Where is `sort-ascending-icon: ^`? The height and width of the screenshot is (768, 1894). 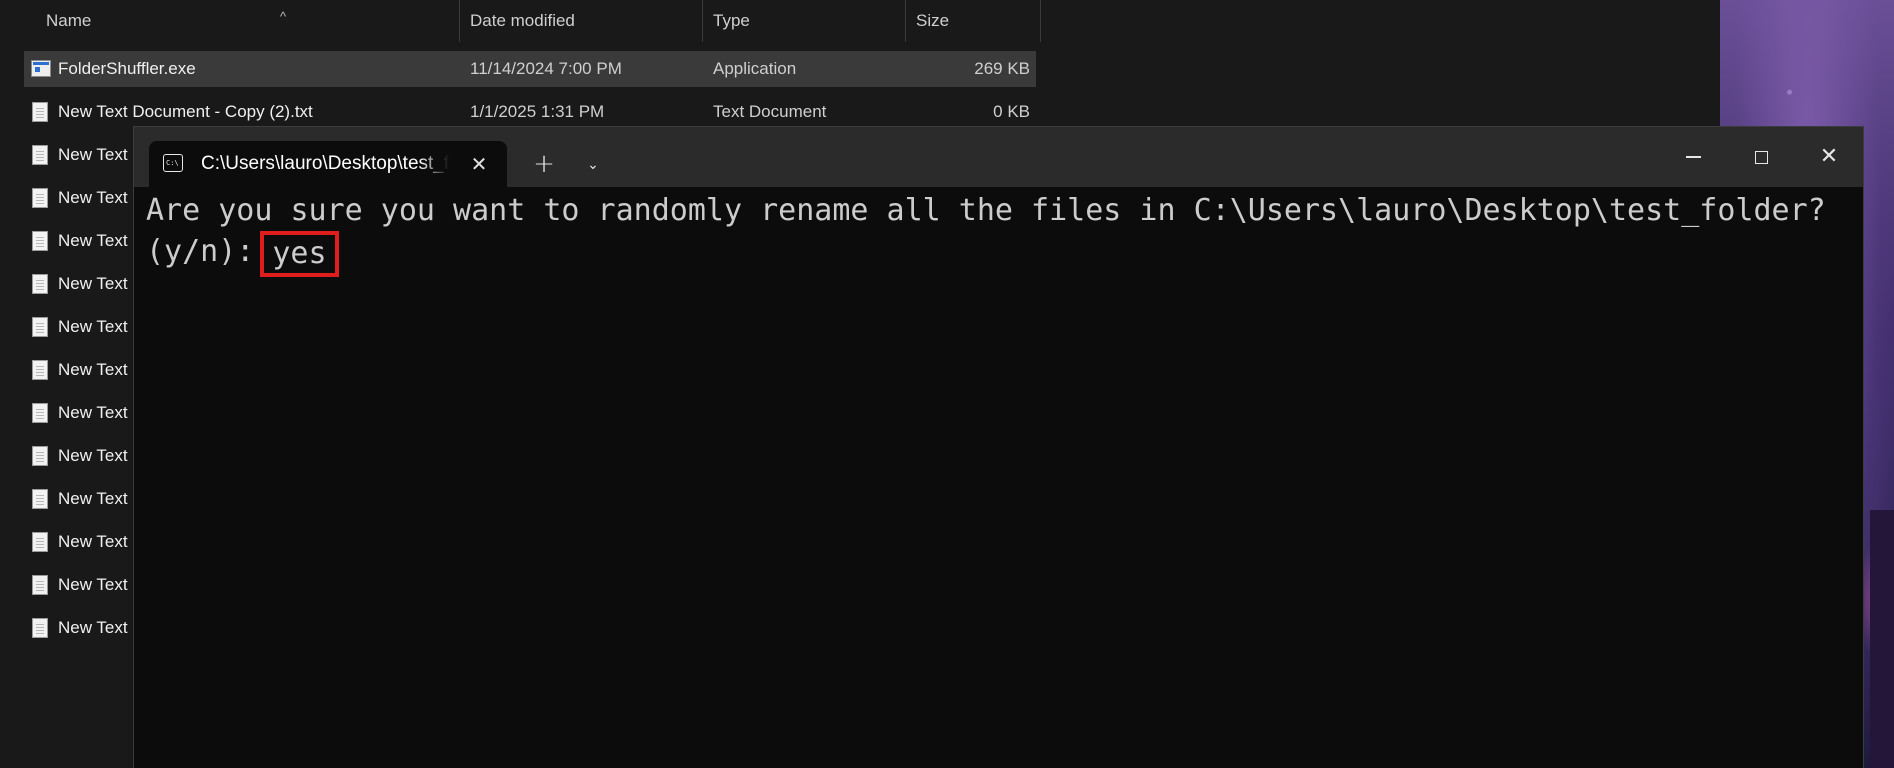 sort-ascending-icon: ^ is located at coordinates (283, 16).